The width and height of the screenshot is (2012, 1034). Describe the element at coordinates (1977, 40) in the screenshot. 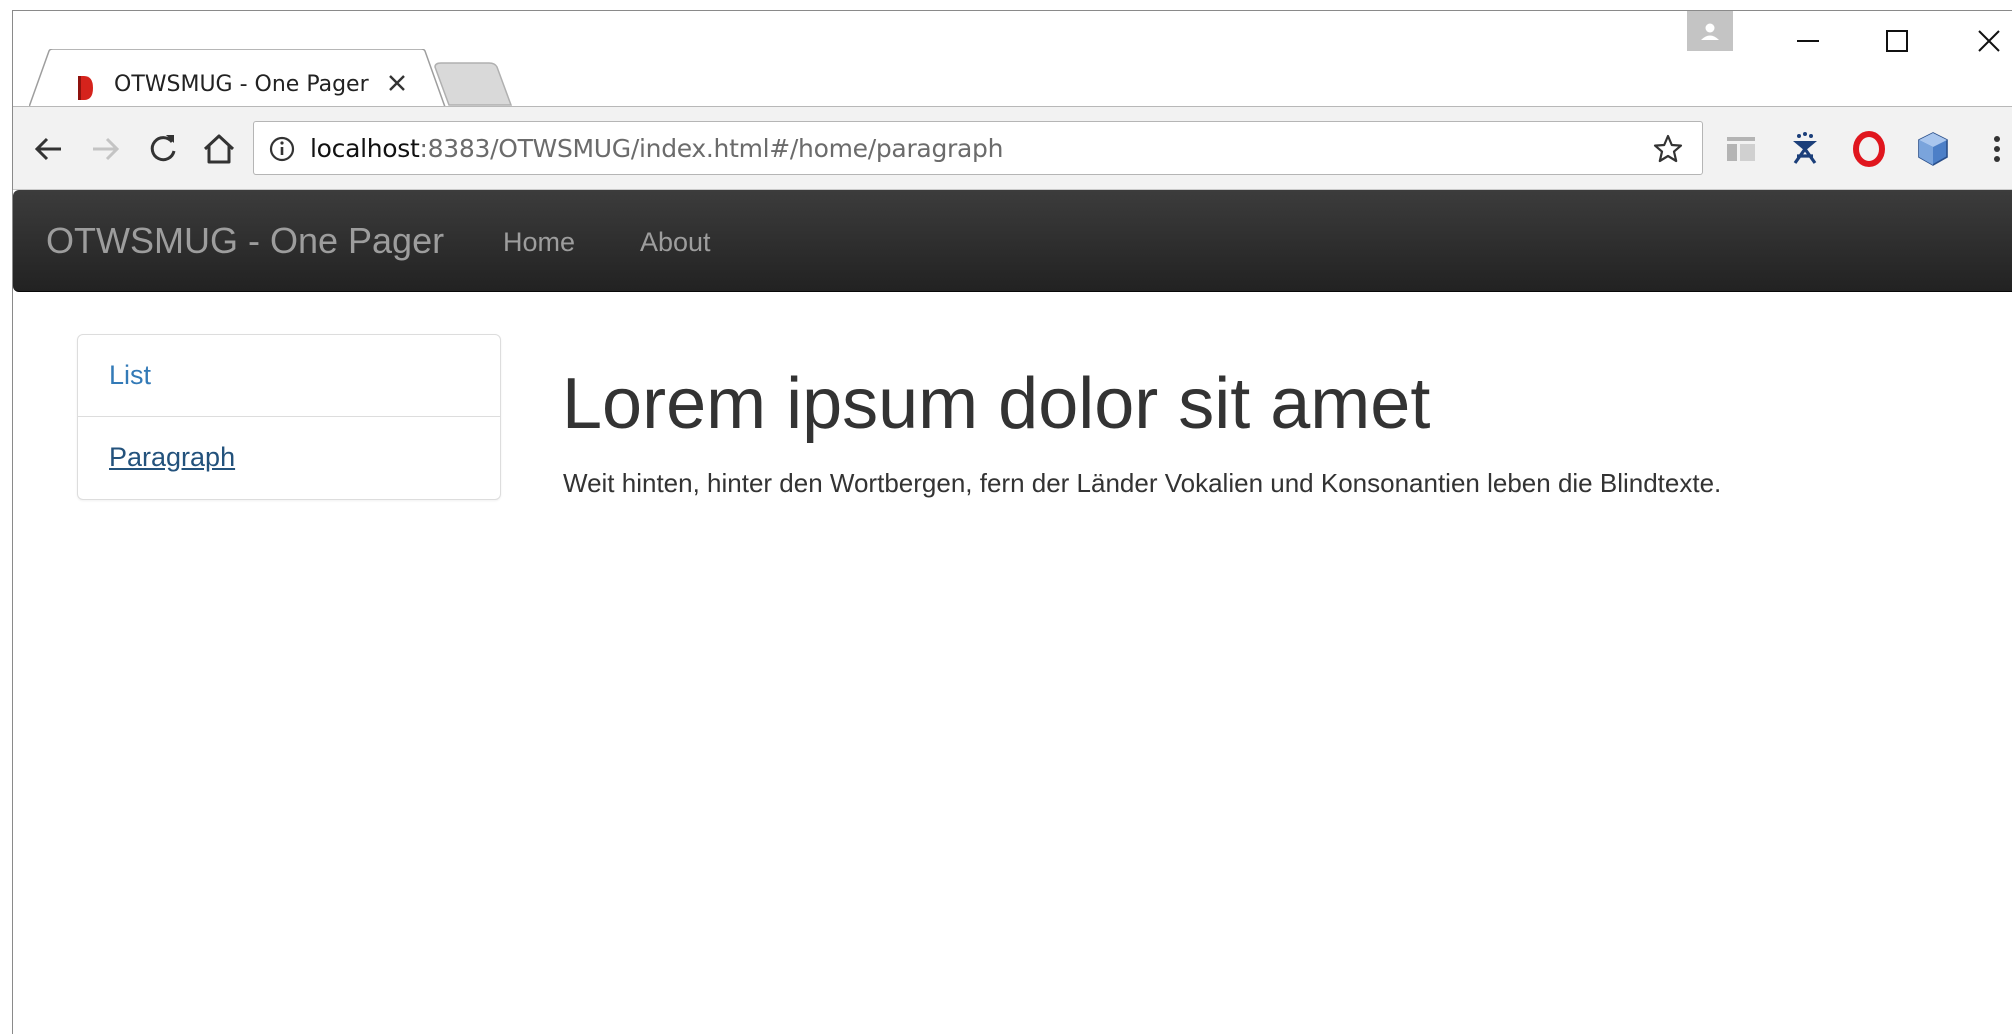

I see `close-window-icon` at that location.